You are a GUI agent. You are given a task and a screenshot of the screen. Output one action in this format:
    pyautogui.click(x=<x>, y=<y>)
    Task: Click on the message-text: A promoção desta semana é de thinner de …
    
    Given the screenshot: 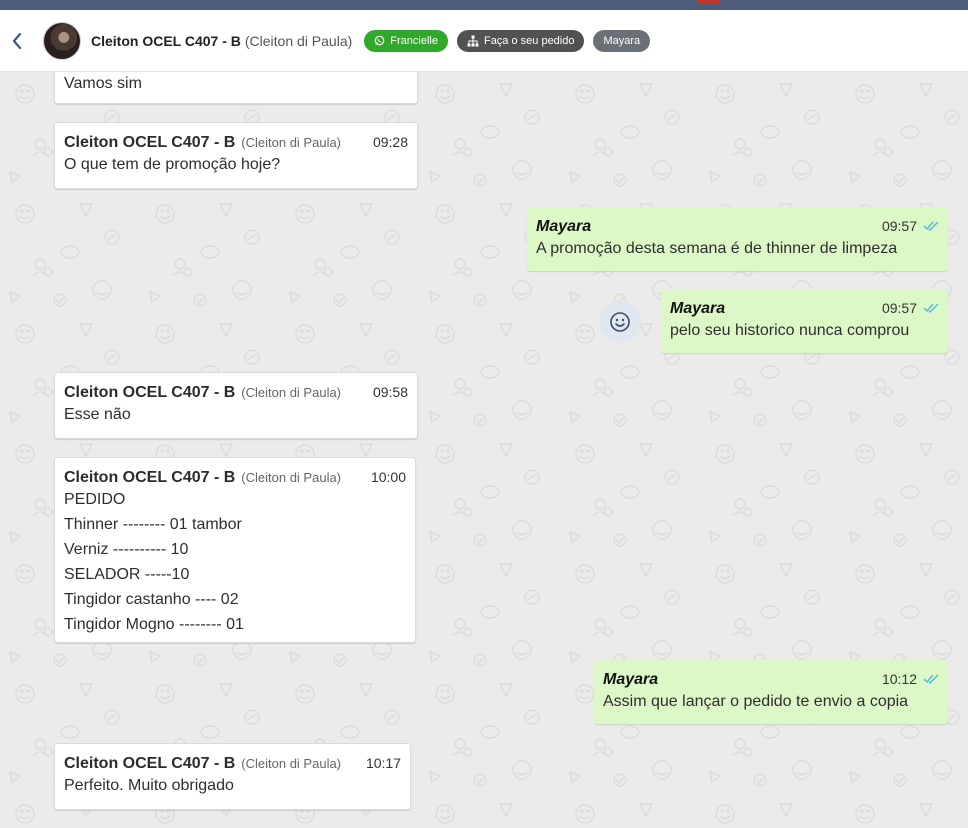 What is the action you would take?
    pyautogui.click(x=717, y=248)
    